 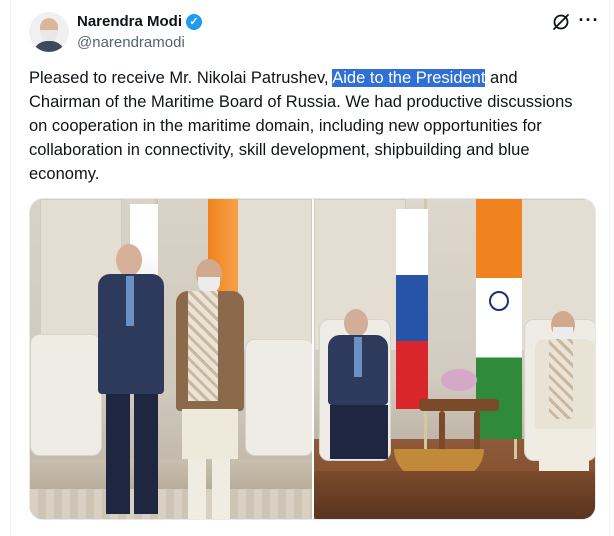 I want to click on person-seated-left, so click(x=359, y=389).